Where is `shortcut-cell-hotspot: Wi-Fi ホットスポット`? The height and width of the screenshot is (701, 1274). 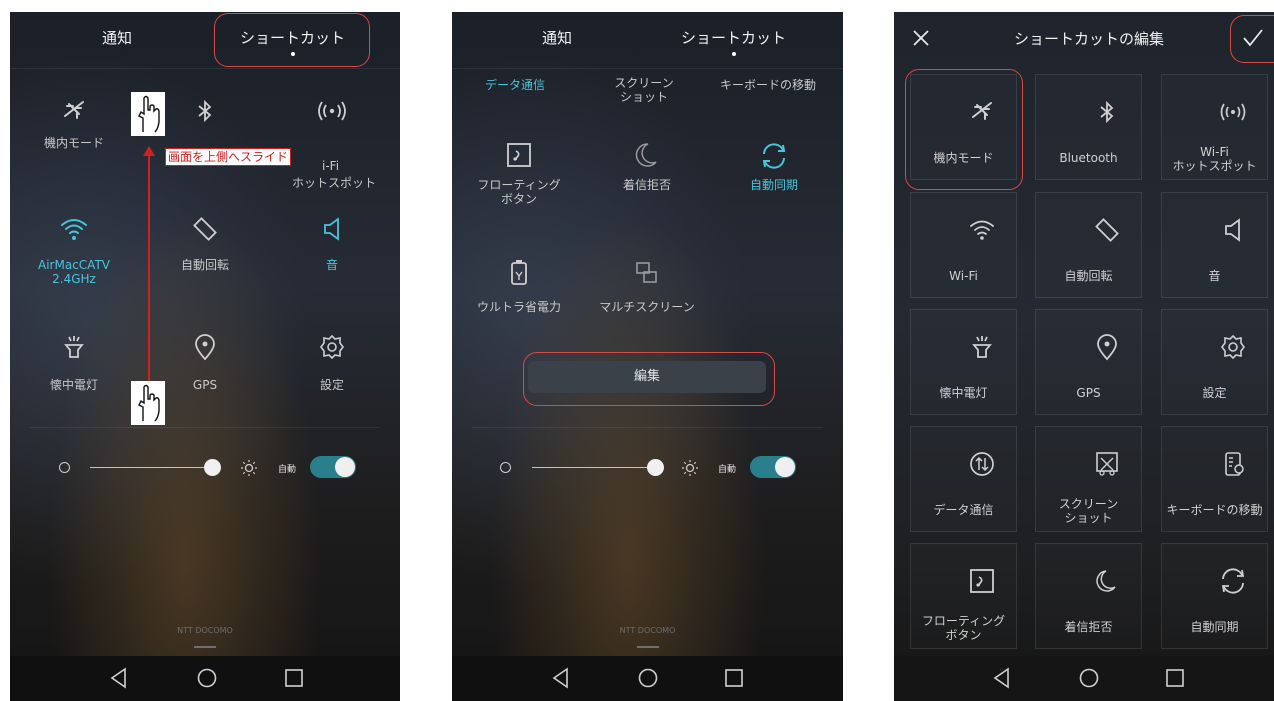
shortcut-cell-hotspot: Wi-Fi ホットスポット is located at coordinates (1214, 127).